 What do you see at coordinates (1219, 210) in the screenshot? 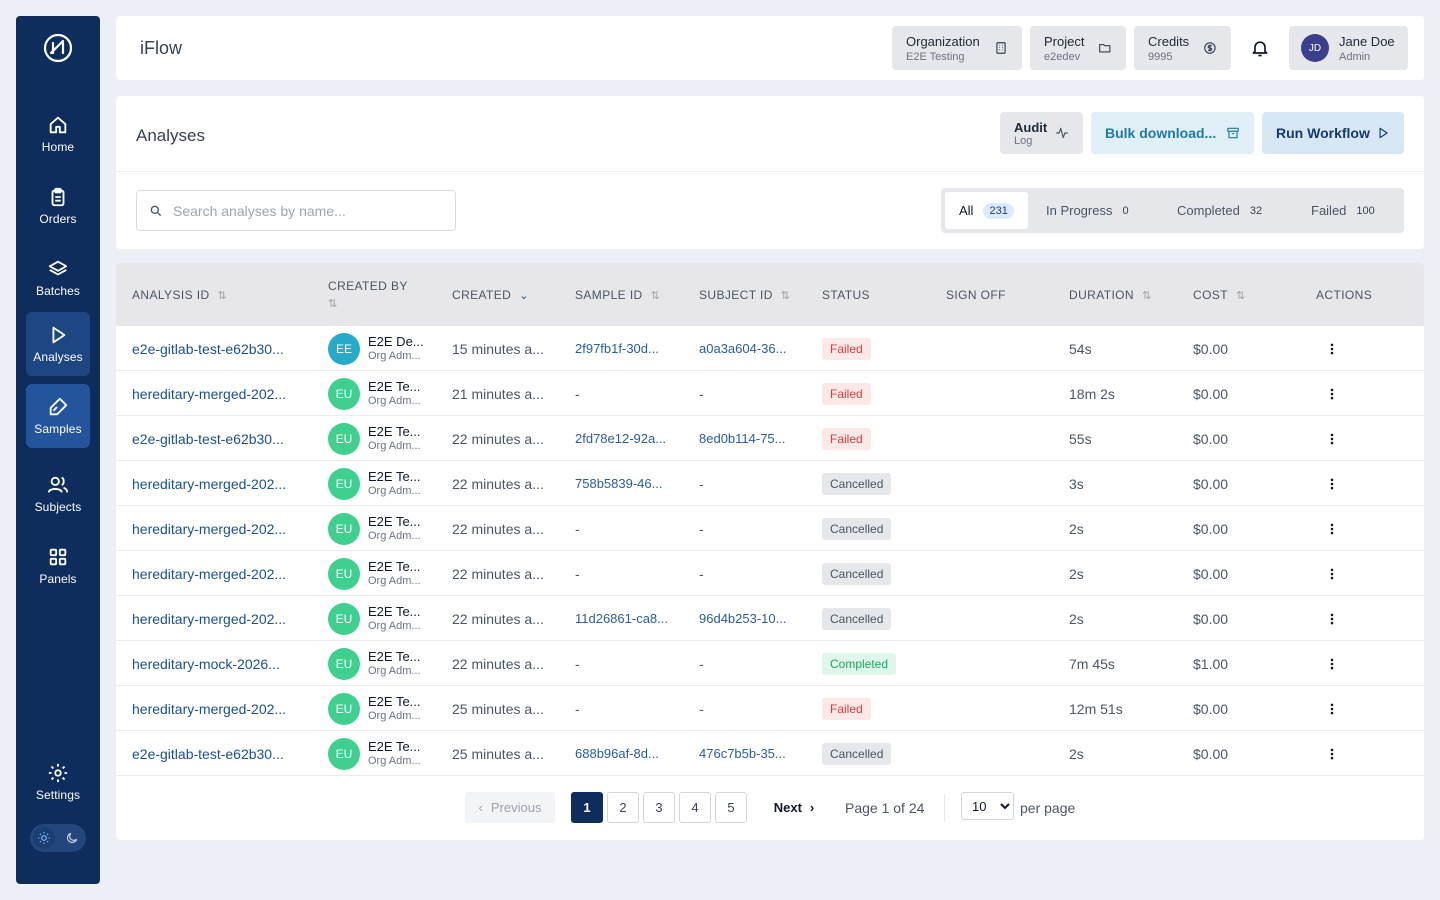
I see `tab-completed: Completed 32` at bounding box center [1219, 210].